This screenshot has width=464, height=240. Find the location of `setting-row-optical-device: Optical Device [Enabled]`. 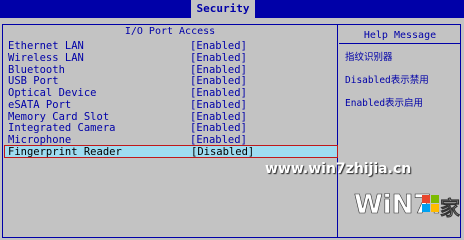

setting-row-optical-device: Optical Device [Enabled] is located at coordinates (171, 93).